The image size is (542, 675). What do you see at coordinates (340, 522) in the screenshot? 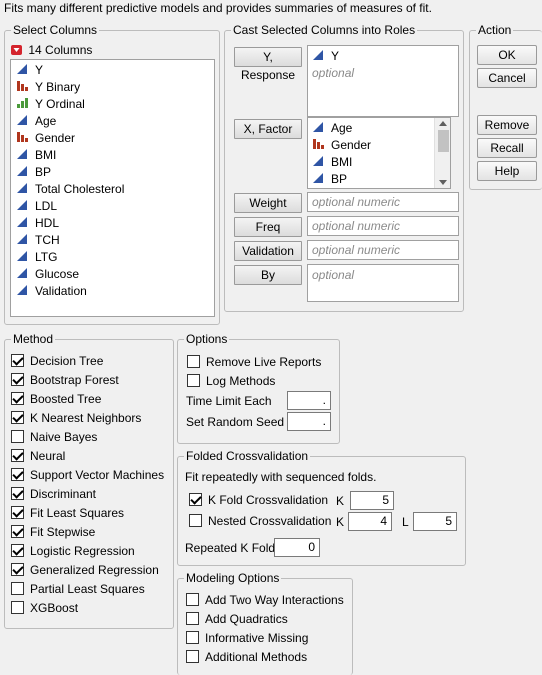
I see `nested-k-label: K` at bounding box center [340, 522].